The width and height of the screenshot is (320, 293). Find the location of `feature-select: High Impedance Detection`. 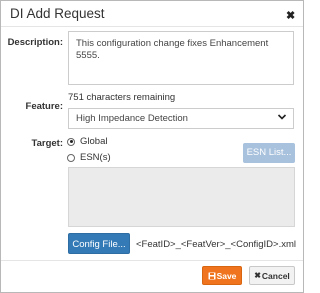

feature-select: High Impedance Detection is located at coordinates (181, 118).